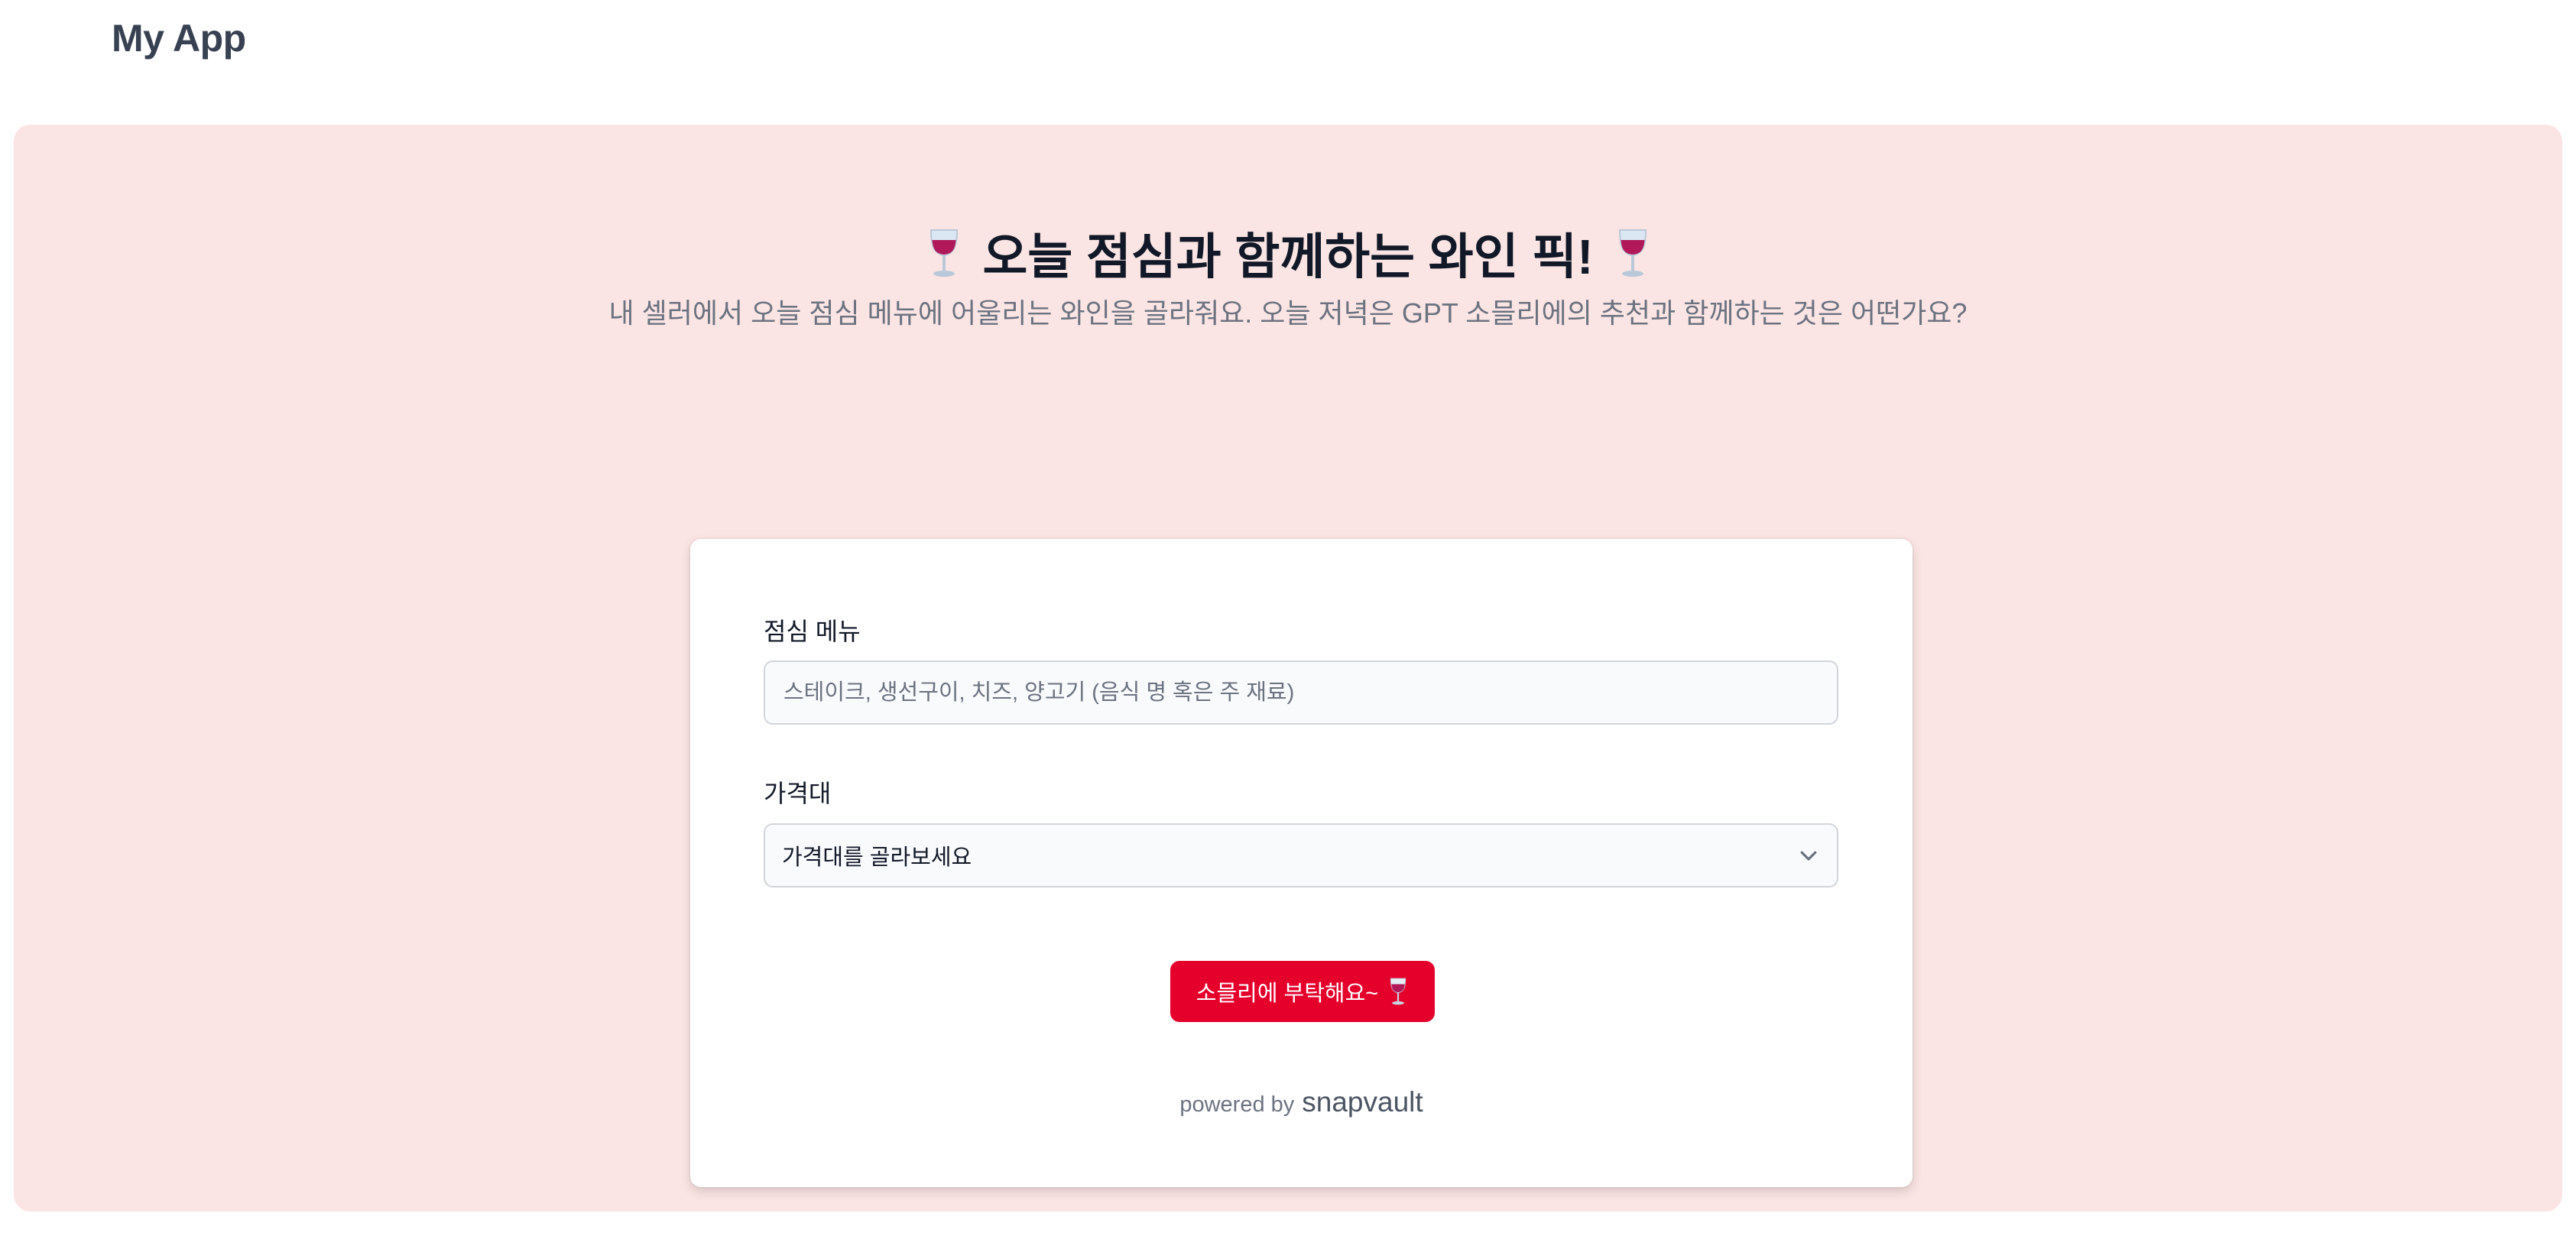 The width and height of the screenshot is (2576, 1246). I want to click on ask-sommelier-button: 소믈리에 부탁해요~, so click(1302, 991).